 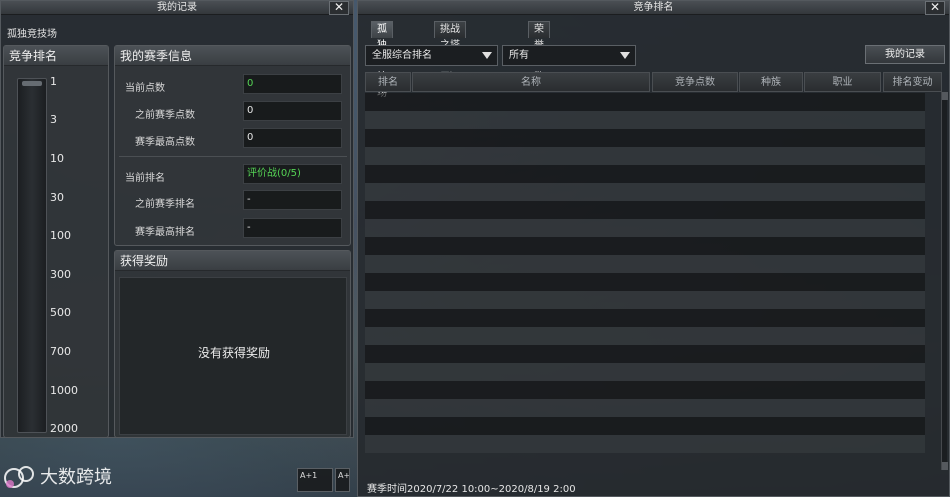 What do you see at coordinates (165, 115) in the screenshot?
I see `prev-season-points-label: 之前赛季点数` at bounding box center [165, 115].